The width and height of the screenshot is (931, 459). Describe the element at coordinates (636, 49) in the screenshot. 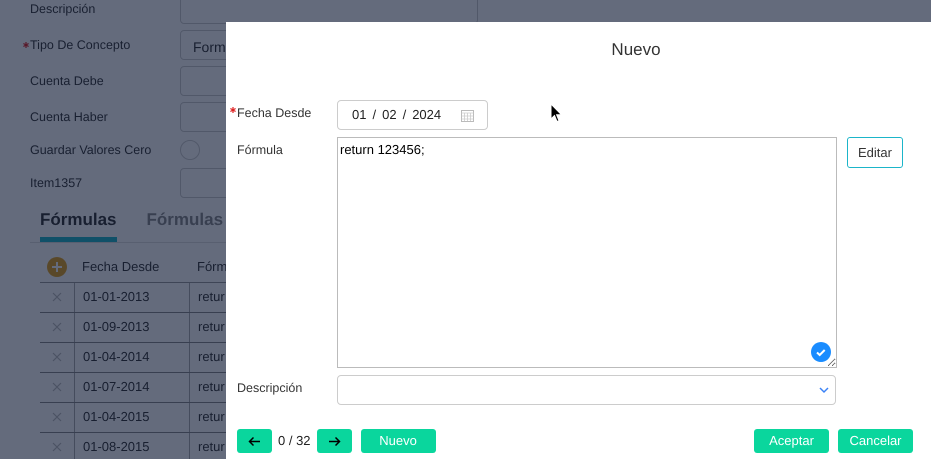

I see `dialog-title: Nuevo` at that location.